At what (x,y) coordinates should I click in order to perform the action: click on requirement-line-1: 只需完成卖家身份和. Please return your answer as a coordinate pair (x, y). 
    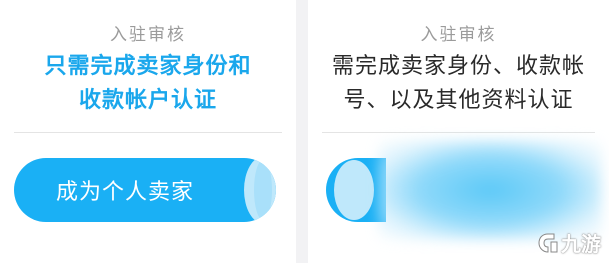
    Looking at the image, I should click on (148, 66).